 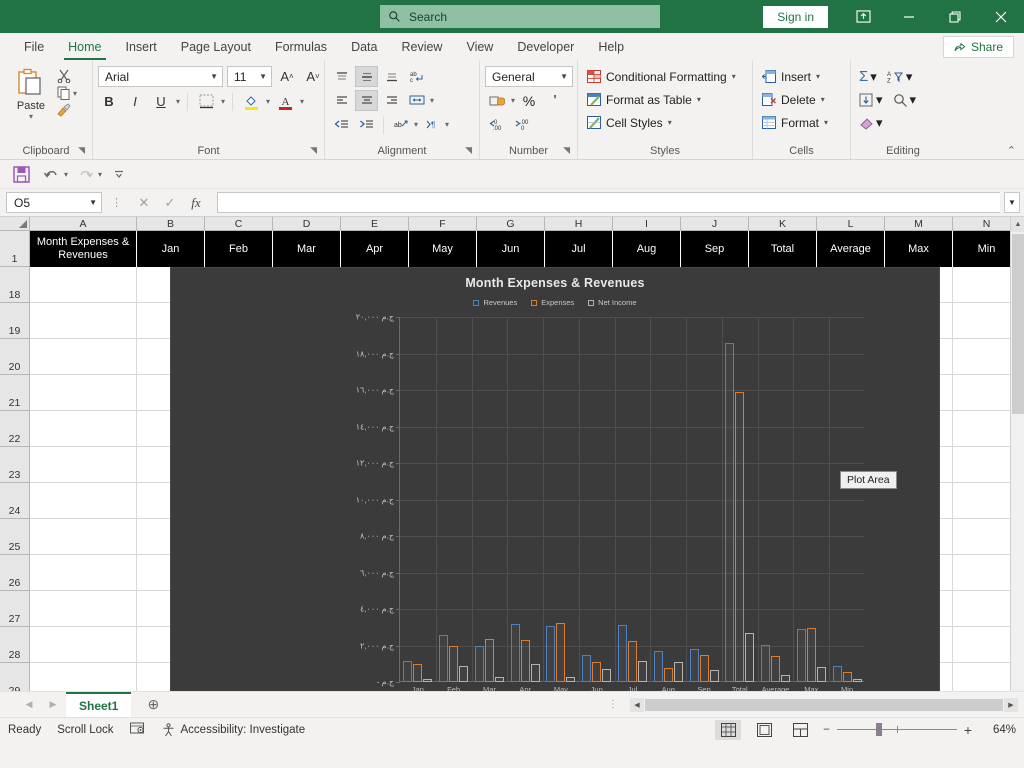 I want to click on cell-C1: Feb, so click(x=239, y=249).